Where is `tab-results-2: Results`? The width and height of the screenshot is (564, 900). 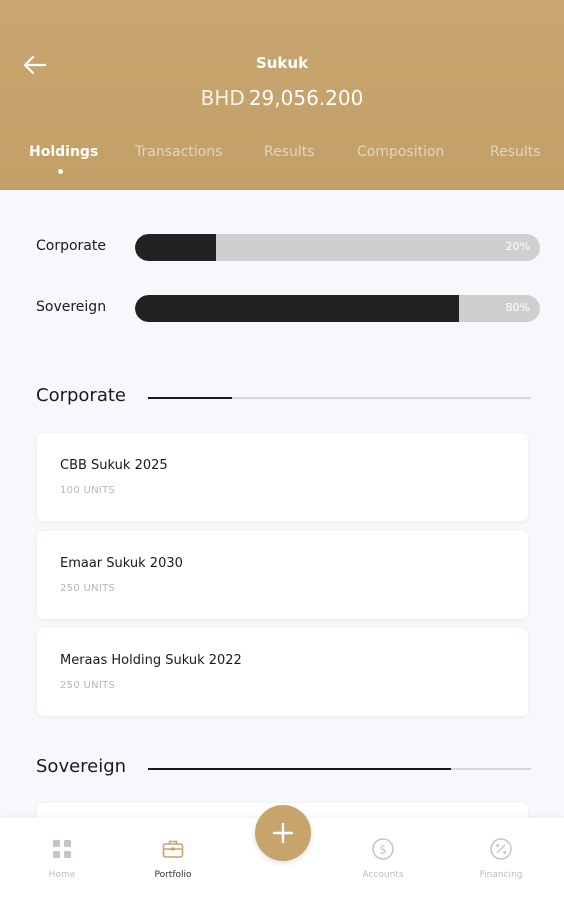 tab-results-2: Results is located at coordinates (515, 152).